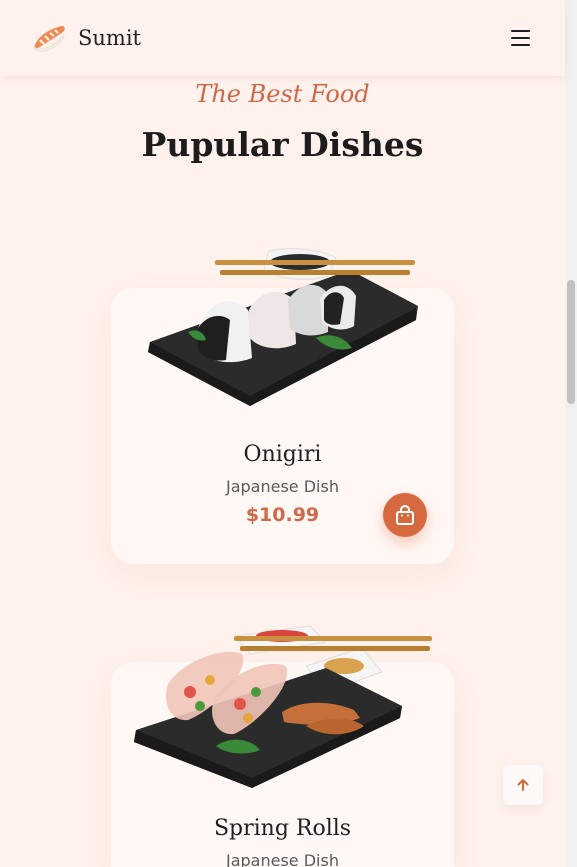  What do you see at coordinates (283, 706) in the screenshot?
I see `spring-rolls-plate-image` at bounding box center [283, 706].